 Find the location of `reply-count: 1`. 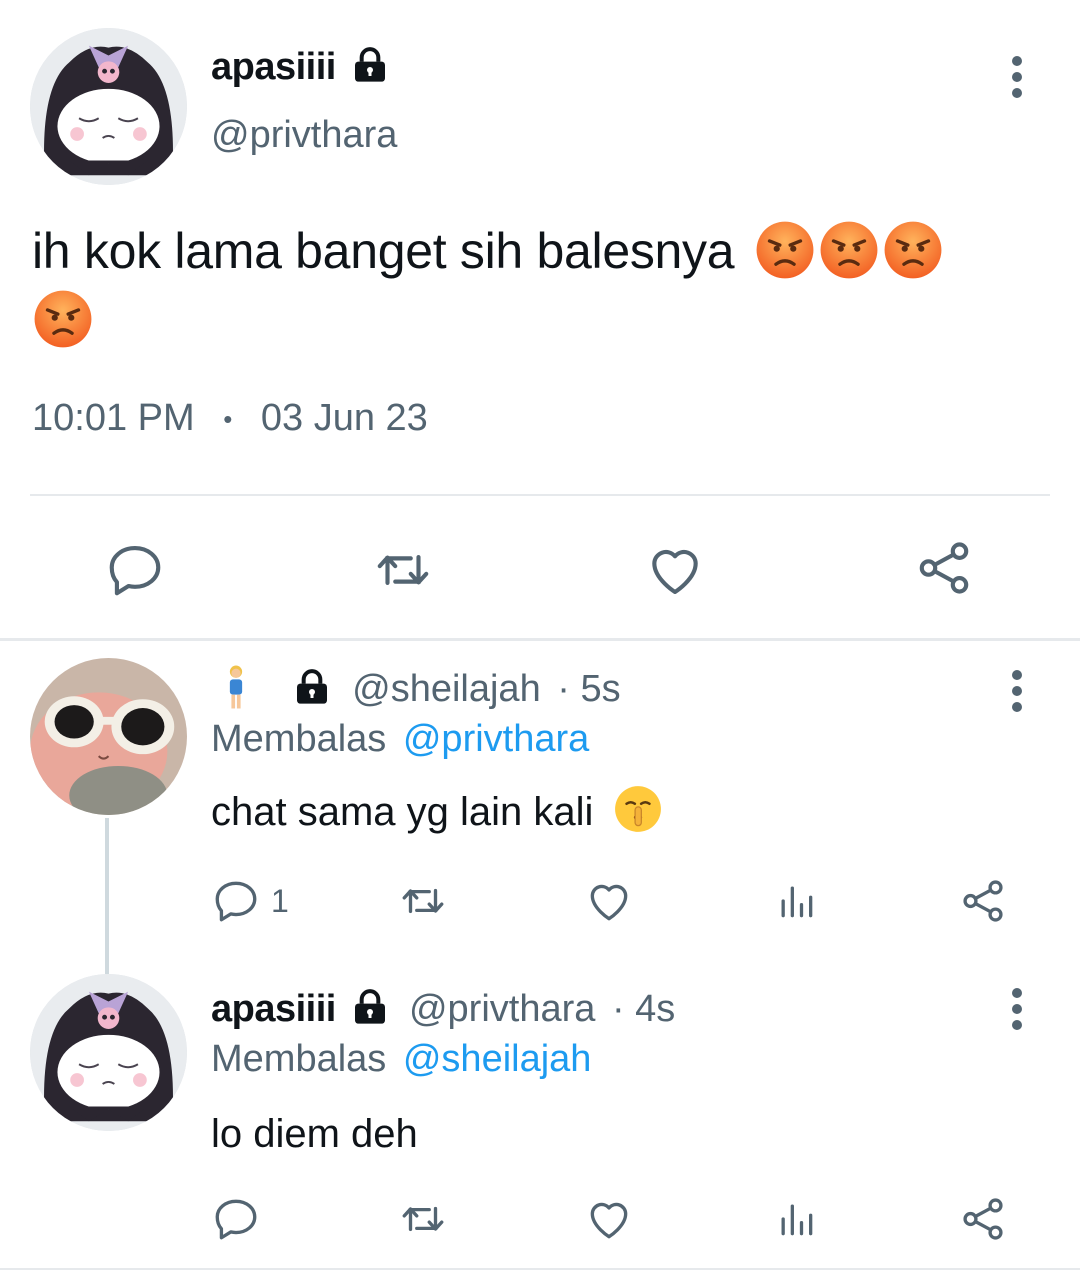

reply-count: 1 is located at coordinates (280, 900).